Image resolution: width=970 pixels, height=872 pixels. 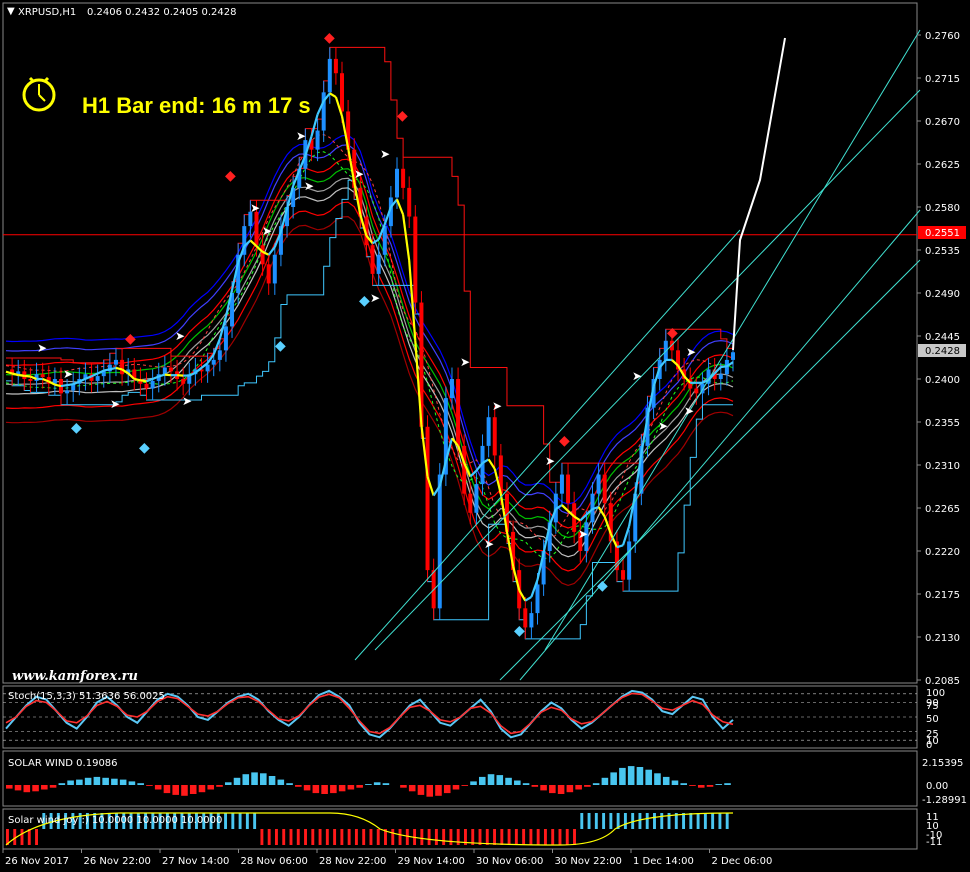 What do you see at coordinates (942, 36) in the screenshot?
I see `price-tick-label: 0.2760` at bounding box center [942, 36].